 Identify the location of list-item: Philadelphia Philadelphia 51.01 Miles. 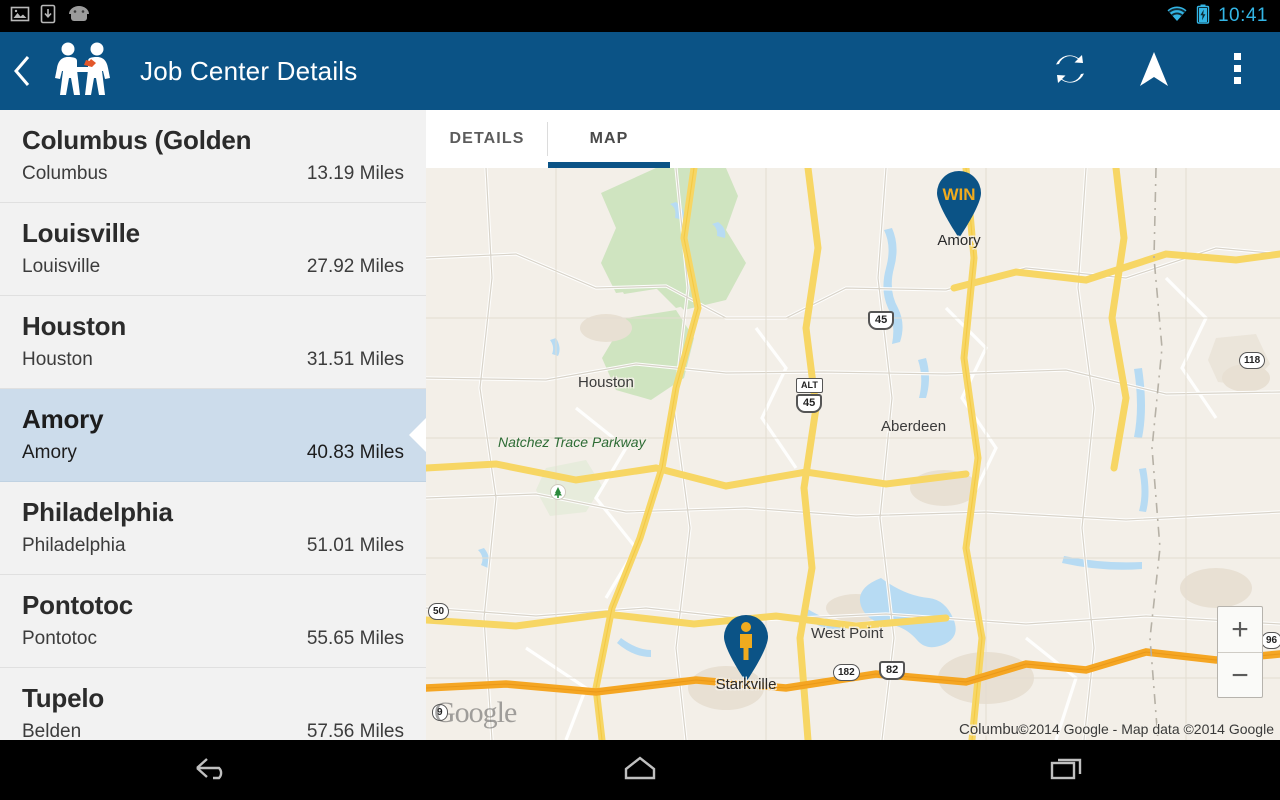
(213, 528).